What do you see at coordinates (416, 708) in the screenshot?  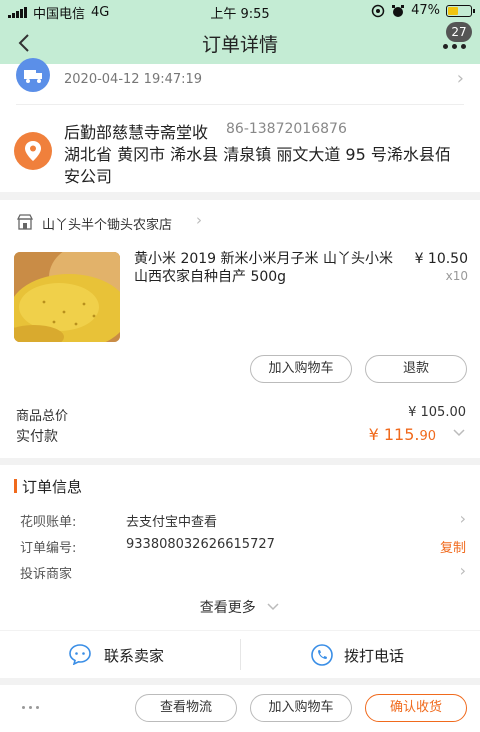 I see `confirm-receipt-button: 确认收货` at bounding box center [416, 708].